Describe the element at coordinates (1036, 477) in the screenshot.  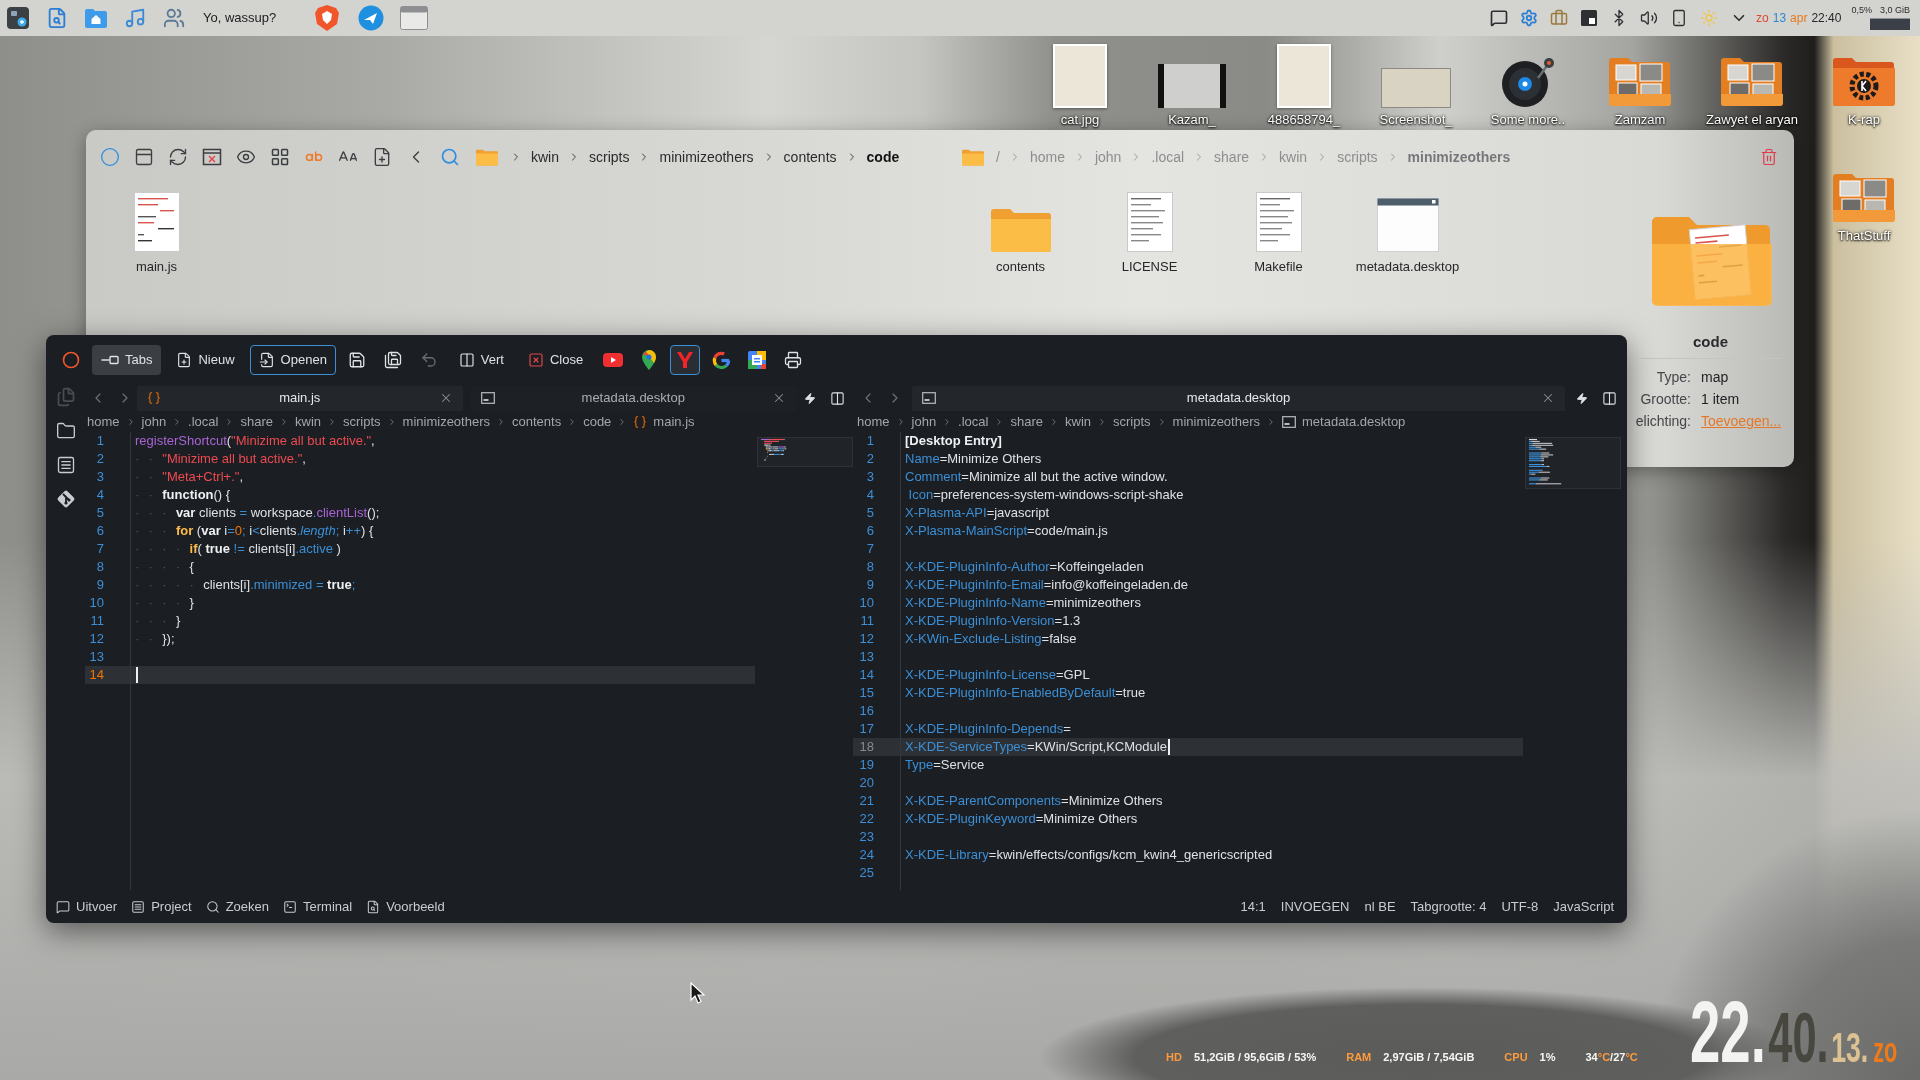
I see `code-line: Comment=Minimize all but the active window.` at that location.